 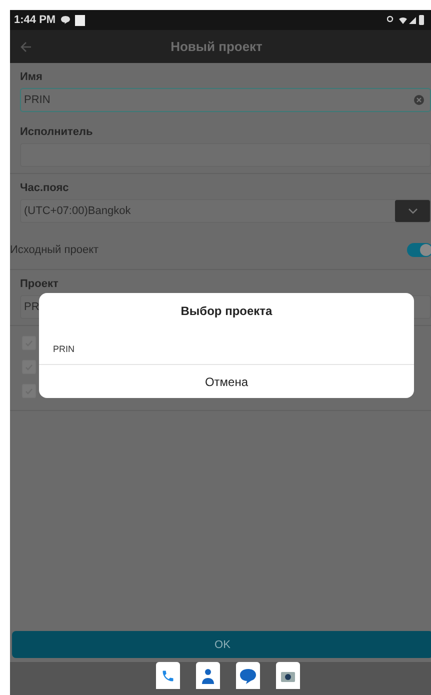 I want to click on timezone-select: (UTC+07:00)Bangkok, so click(x=225, y=211).